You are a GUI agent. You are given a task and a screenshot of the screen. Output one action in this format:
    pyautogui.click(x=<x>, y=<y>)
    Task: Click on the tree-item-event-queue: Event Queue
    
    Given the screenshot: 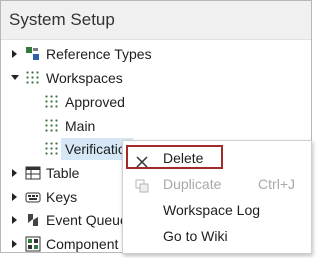 What is the action you would take?
    pyautogui.click(x=64, y=220)
    